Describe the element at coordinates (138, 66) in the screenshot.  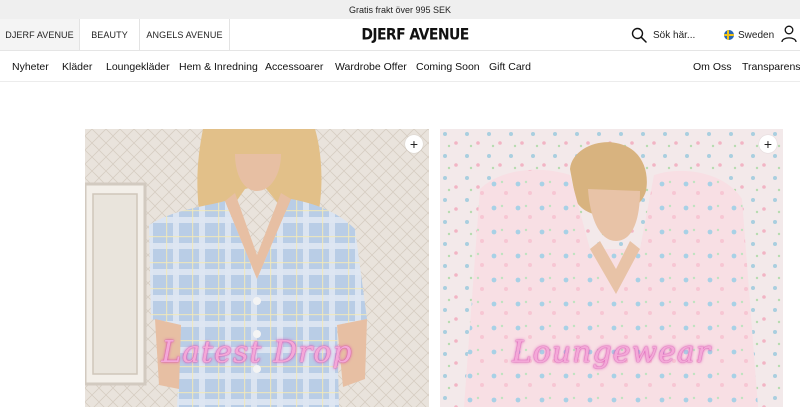
I see `nav-item-loungeklader: Loungekläder` at that location.